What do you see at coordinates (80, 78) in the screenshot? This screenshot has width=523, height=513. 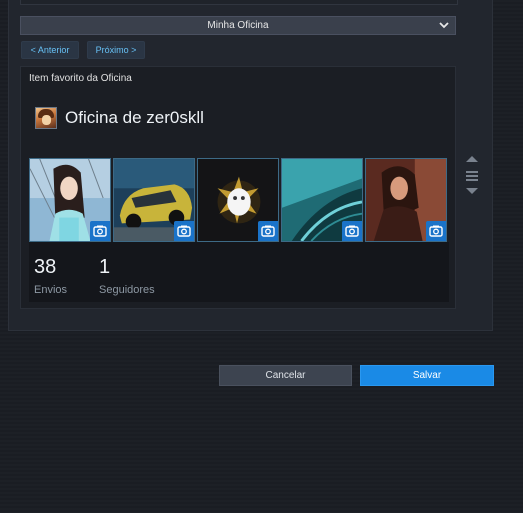 I see `showcase-title: Item favorito da Oficina` at bounding box center [80, 78].